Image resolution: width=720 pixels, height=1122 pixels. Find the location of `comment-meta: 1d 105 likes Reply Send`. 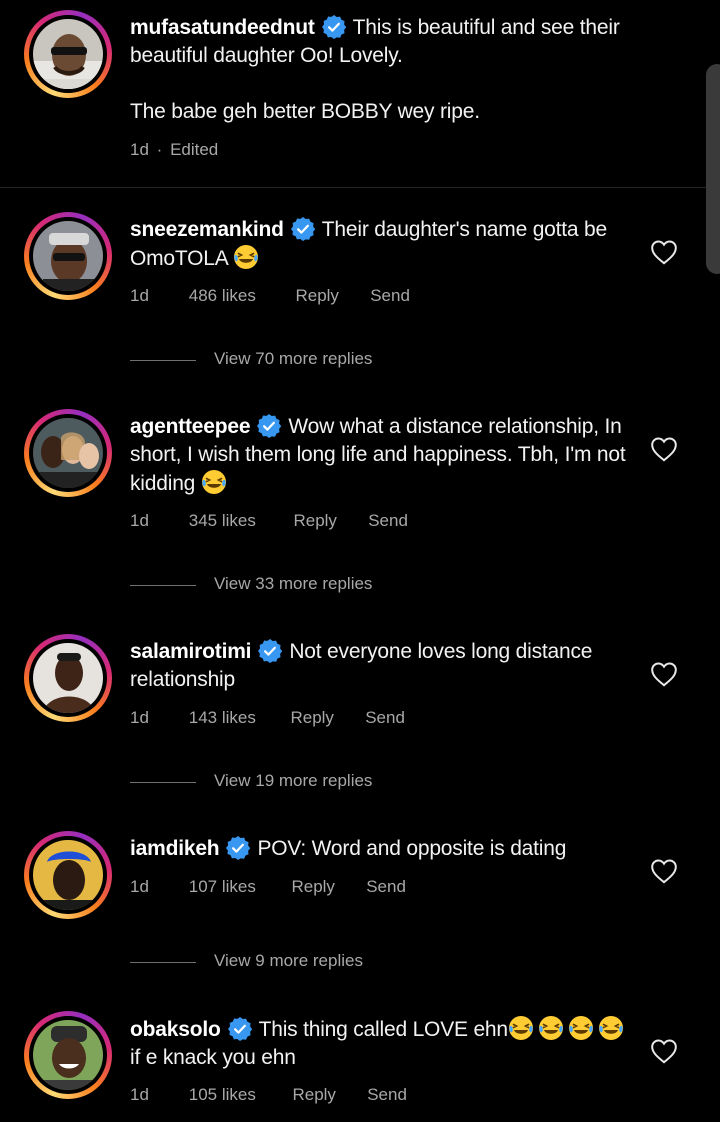

comment-meta: 1d 105 likes Reply Send is located at coordinates (268, 1095).